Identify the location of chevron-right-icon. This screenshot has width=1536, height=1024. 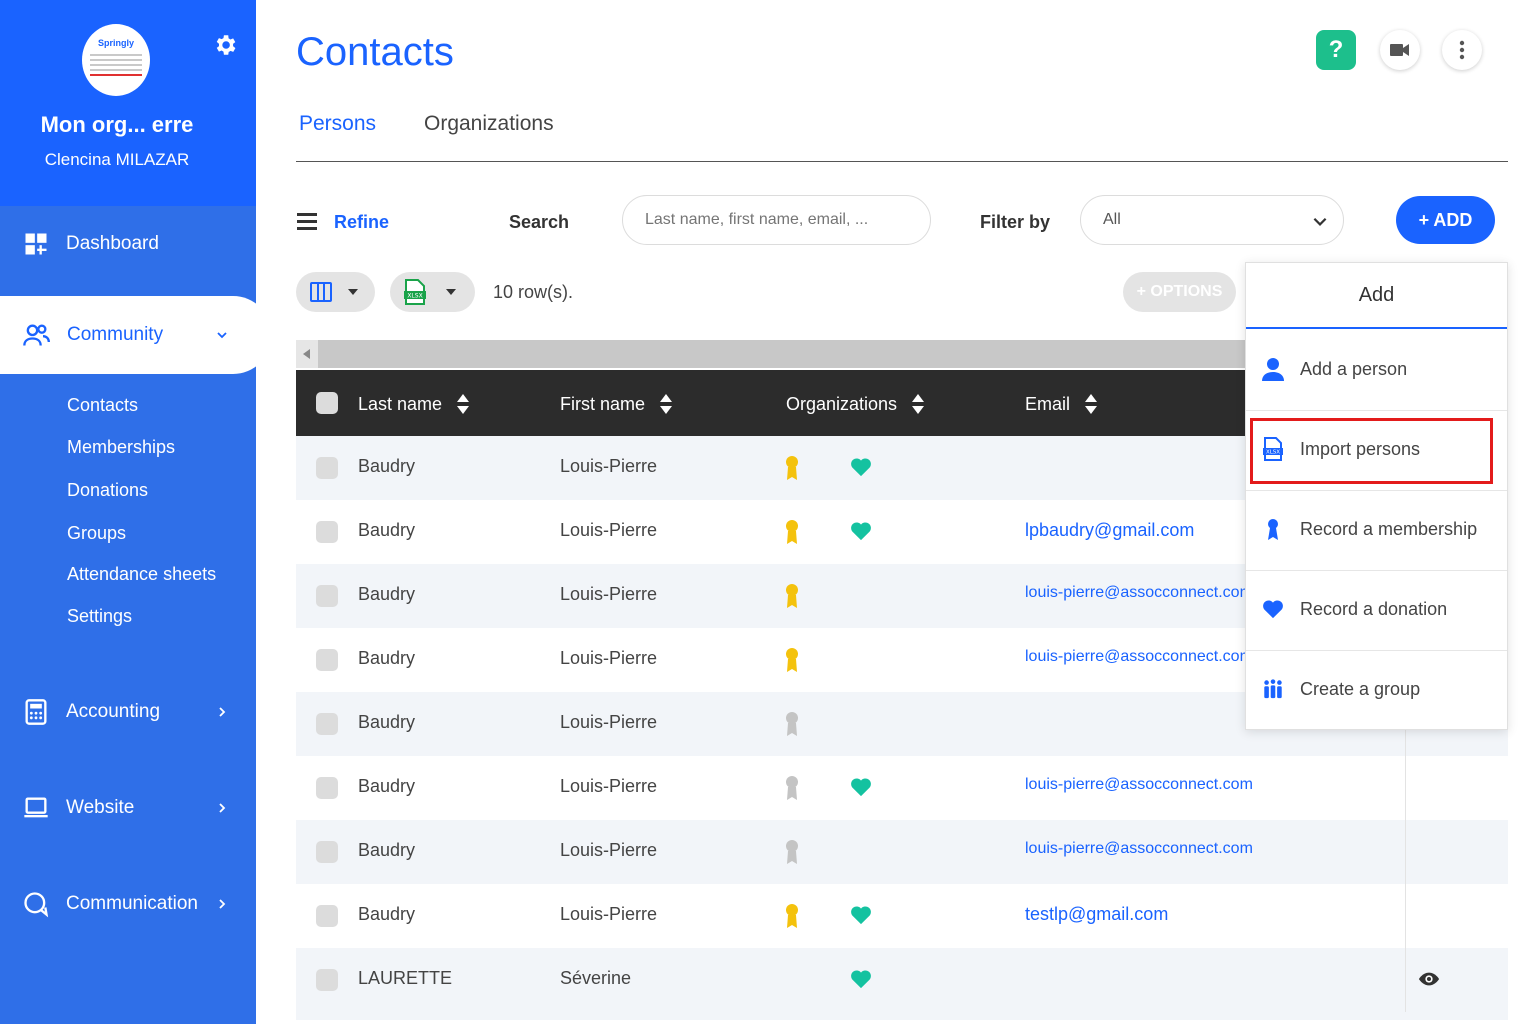
(222, 808).